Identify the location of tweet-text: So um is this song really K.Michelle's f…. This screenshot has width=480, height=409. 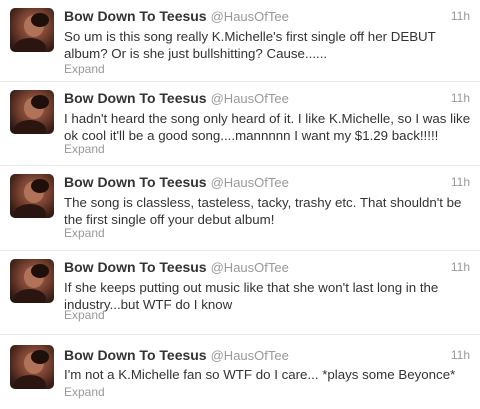
(250, 45).